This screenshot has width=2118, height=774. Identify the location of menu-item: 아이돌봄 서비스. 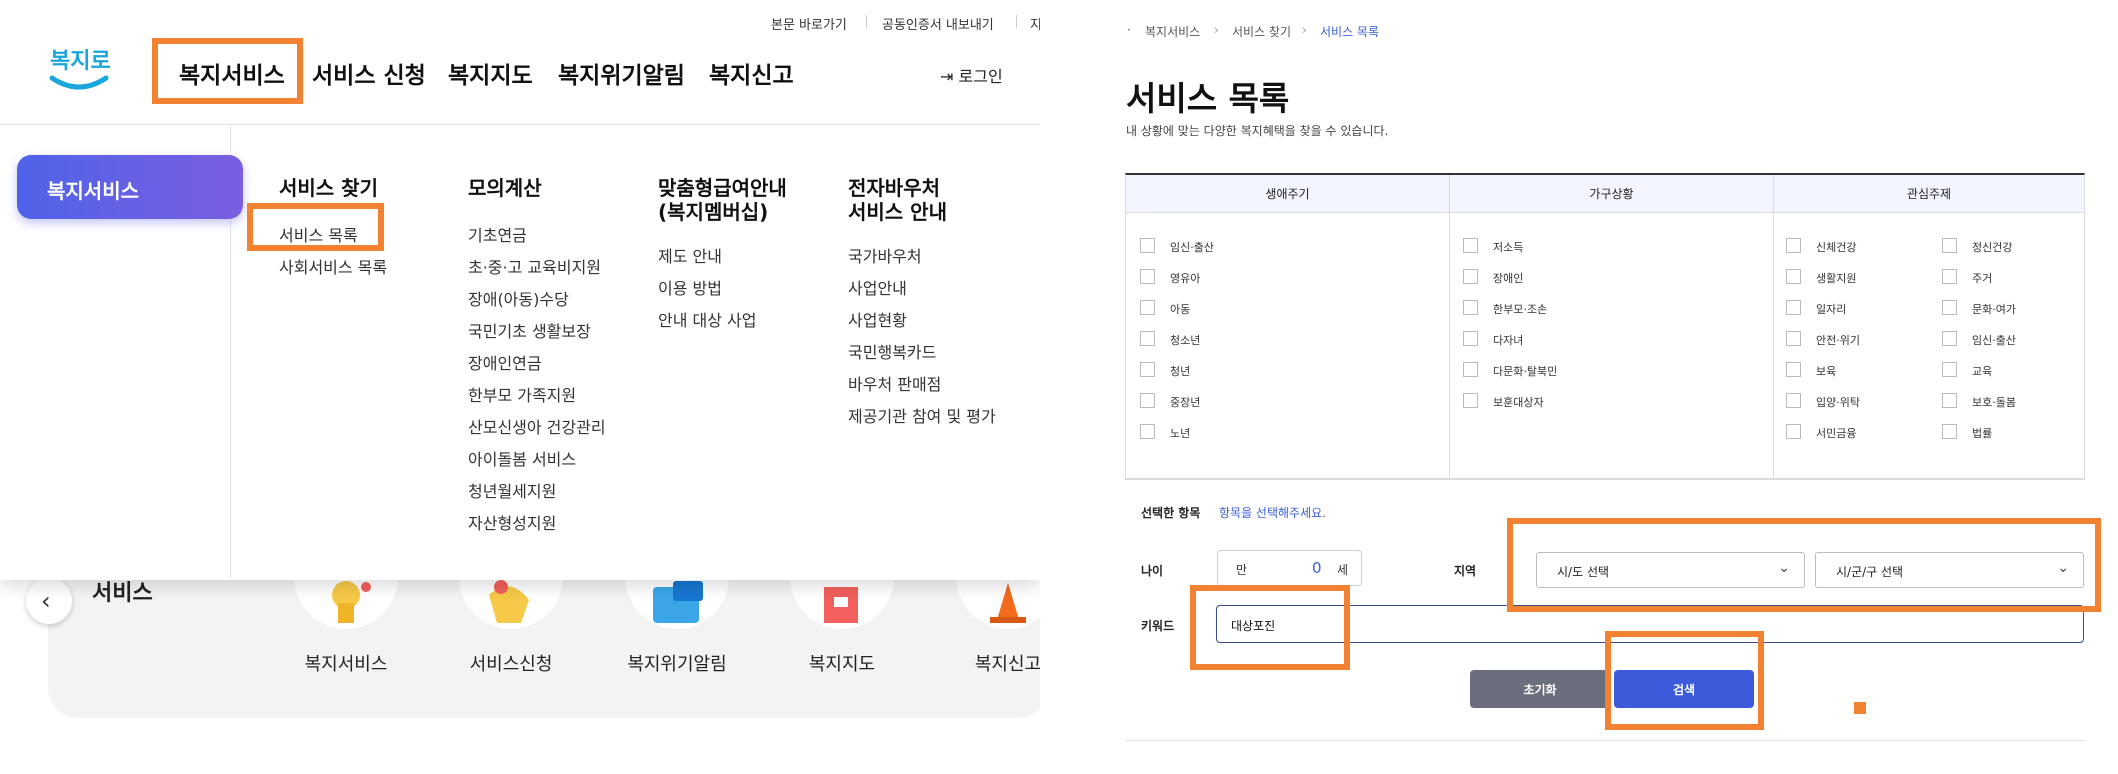
(522, 458).